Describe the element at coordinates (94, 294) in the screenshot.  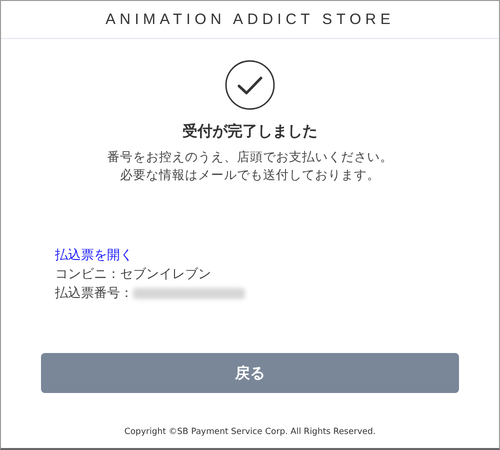
I see `slip-number-label: 払込票番号：` at that location.